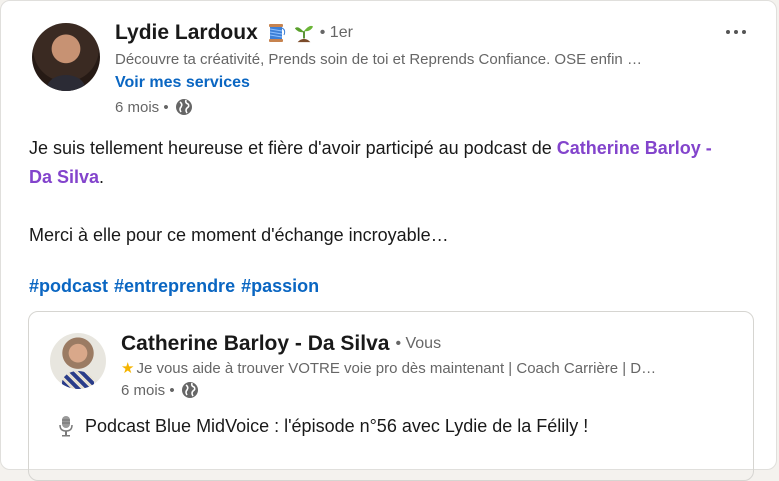  Describe the element at coordinates (148, 390) in the screenshot. I see `shared-post-time: 6 mois •` at that location.